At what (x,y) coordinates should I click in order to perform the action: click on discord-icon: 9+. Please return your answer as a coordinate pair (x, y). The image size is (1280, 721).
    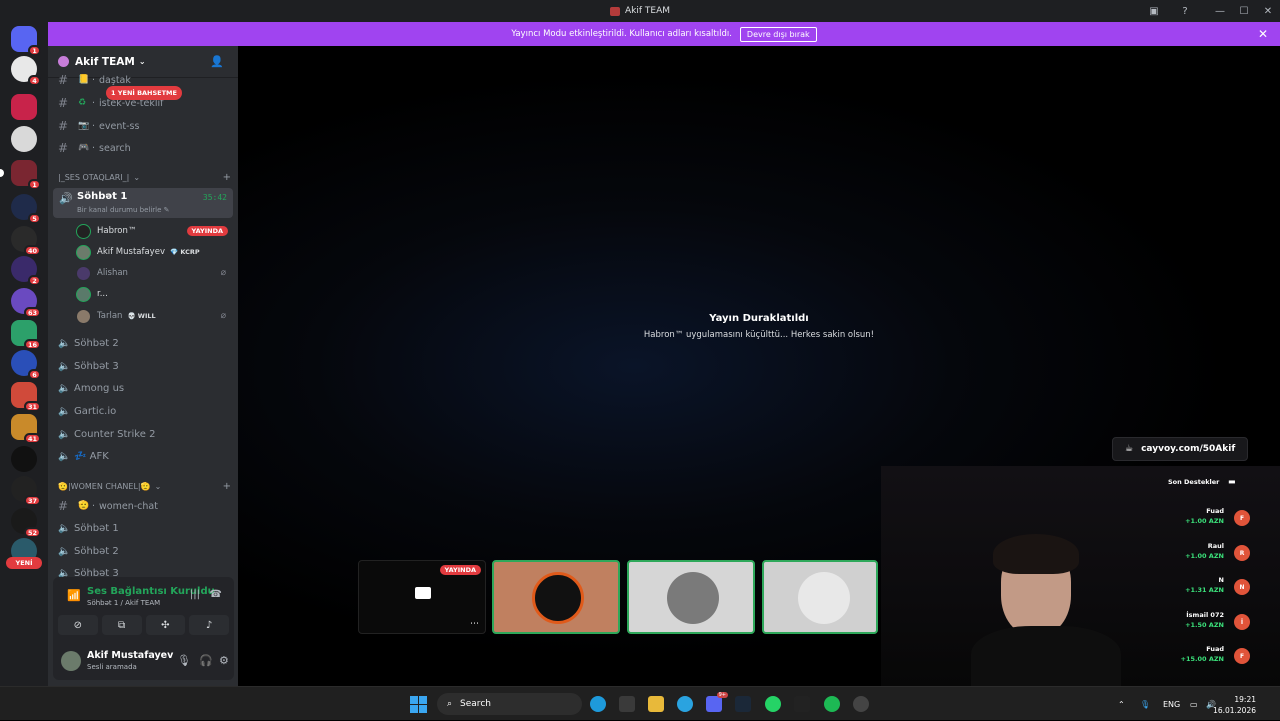
    Looking at the image, I should click on (717, 702).